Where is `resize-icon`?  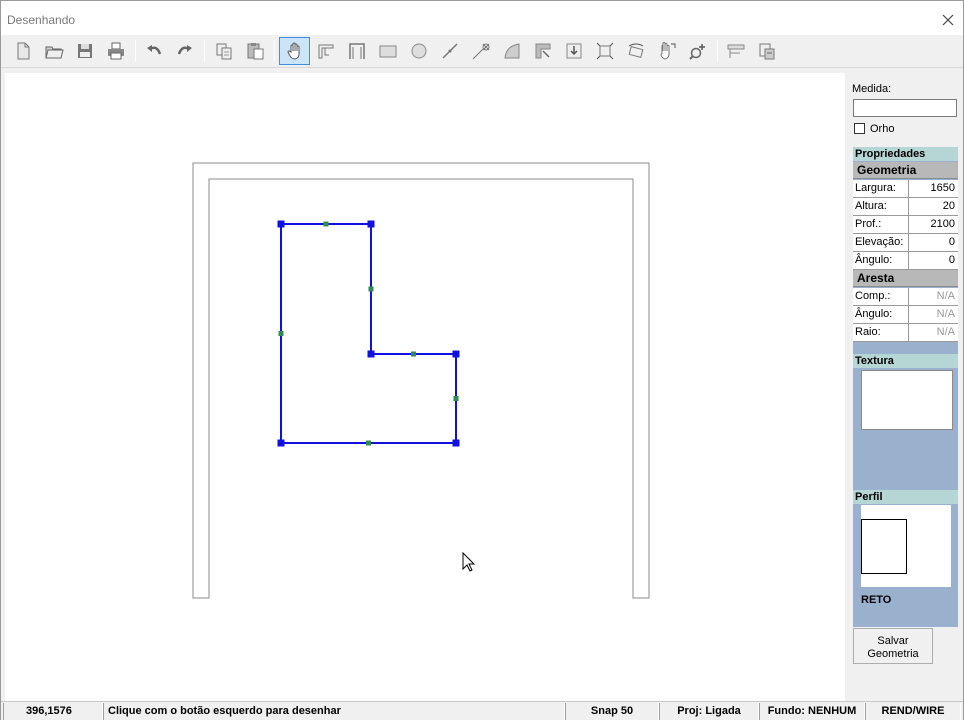 resize-icon is located at coordinates (605, 51).